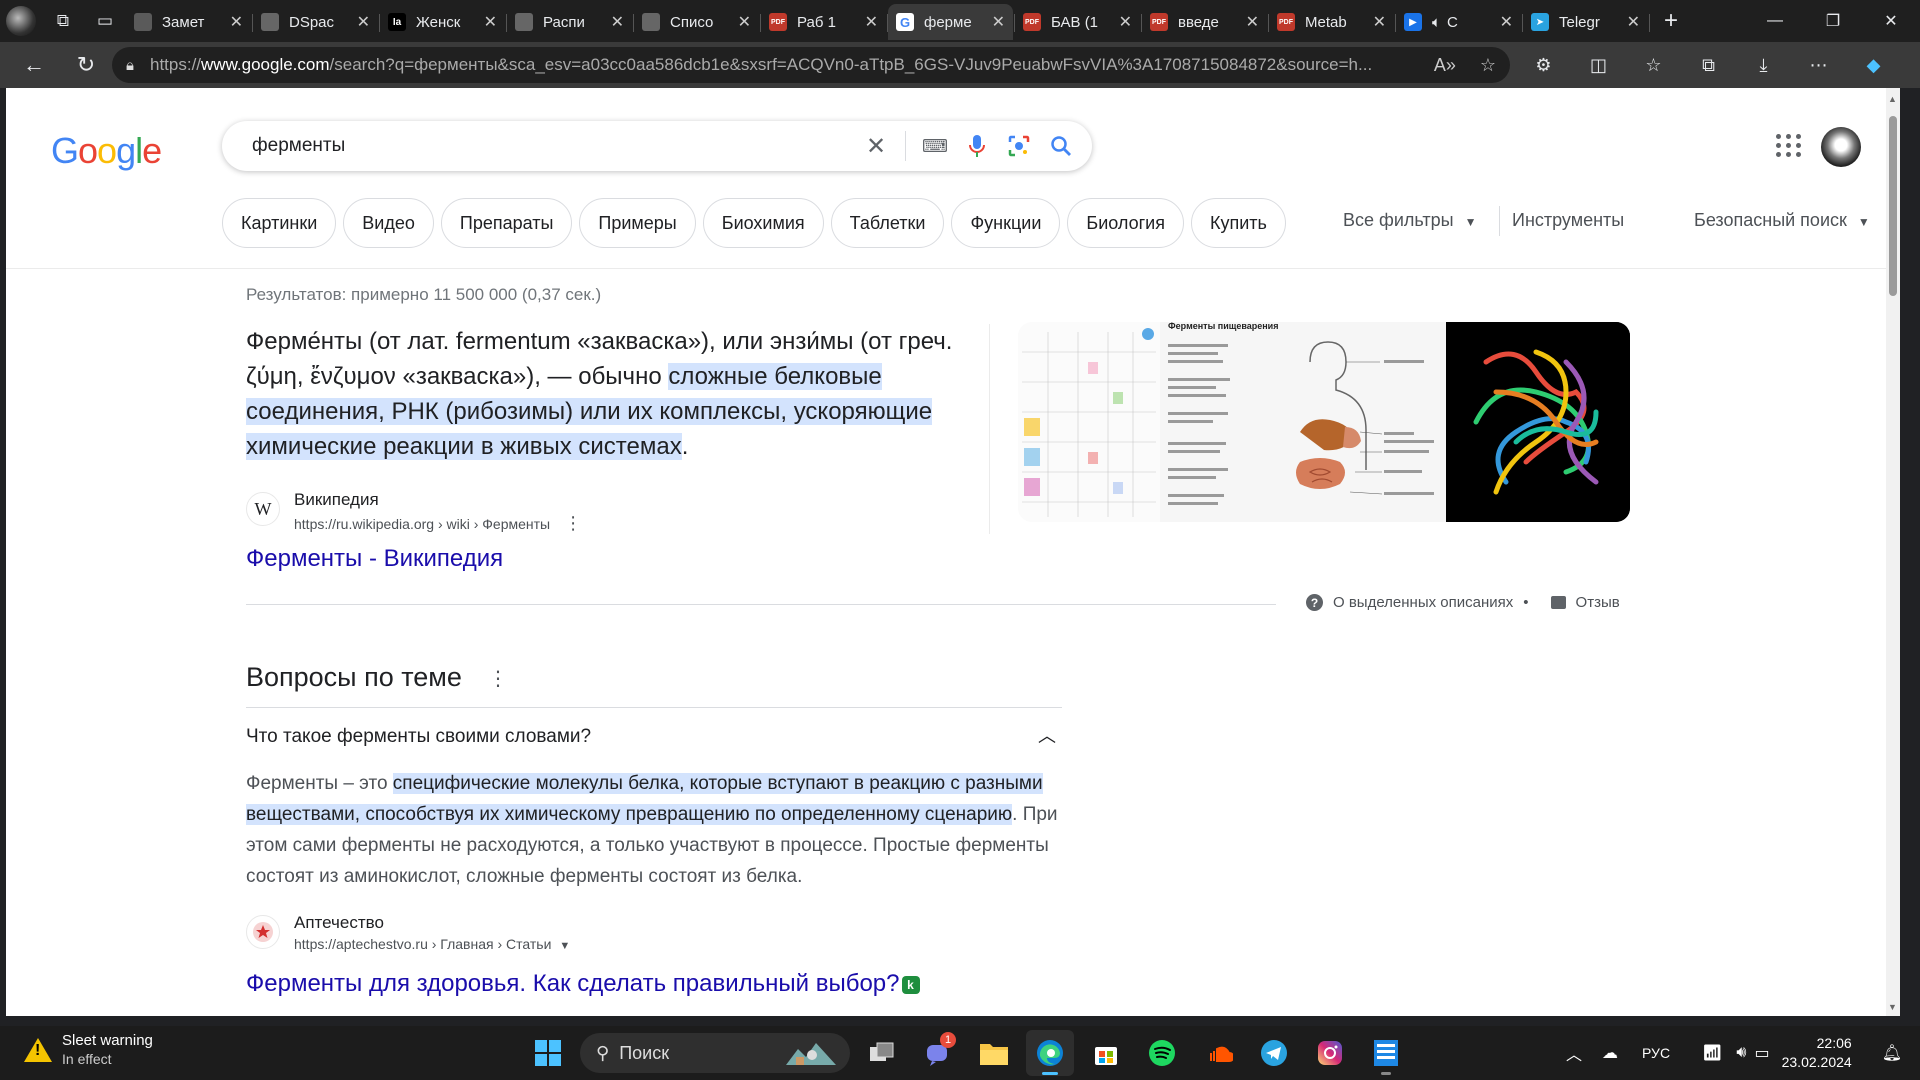  What do you see at coordinates (1436, 22) in the screenshot?
I see `speaker-icon: 🔈︎` at bounding box center [1436, 22].